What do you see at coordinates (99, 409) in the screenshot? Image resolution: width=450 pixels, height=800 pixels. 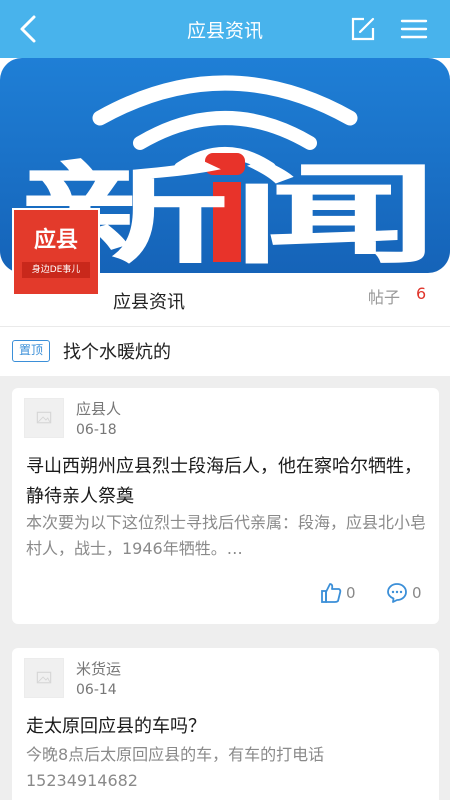 I see `post-author: 应县人` at bounding box center [99, 409].